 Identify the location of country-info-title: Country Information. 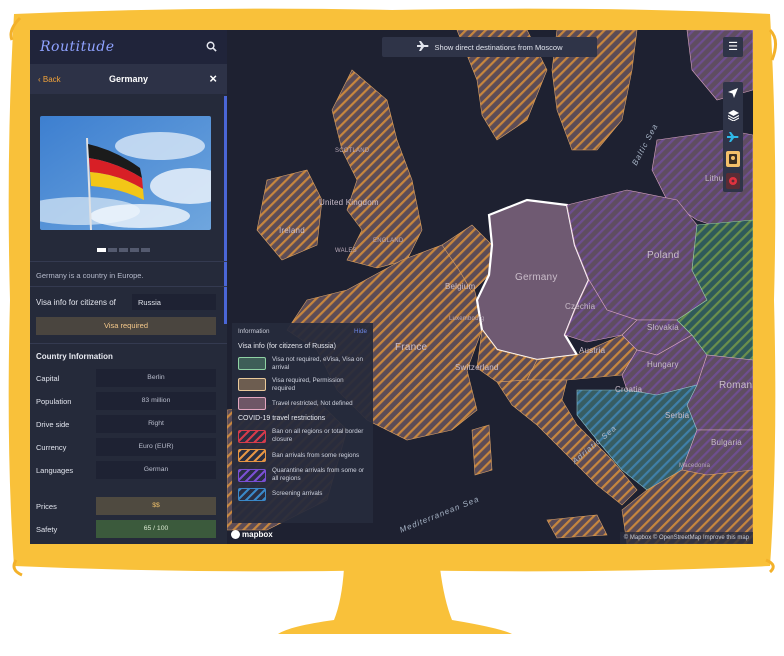
(74, 356).